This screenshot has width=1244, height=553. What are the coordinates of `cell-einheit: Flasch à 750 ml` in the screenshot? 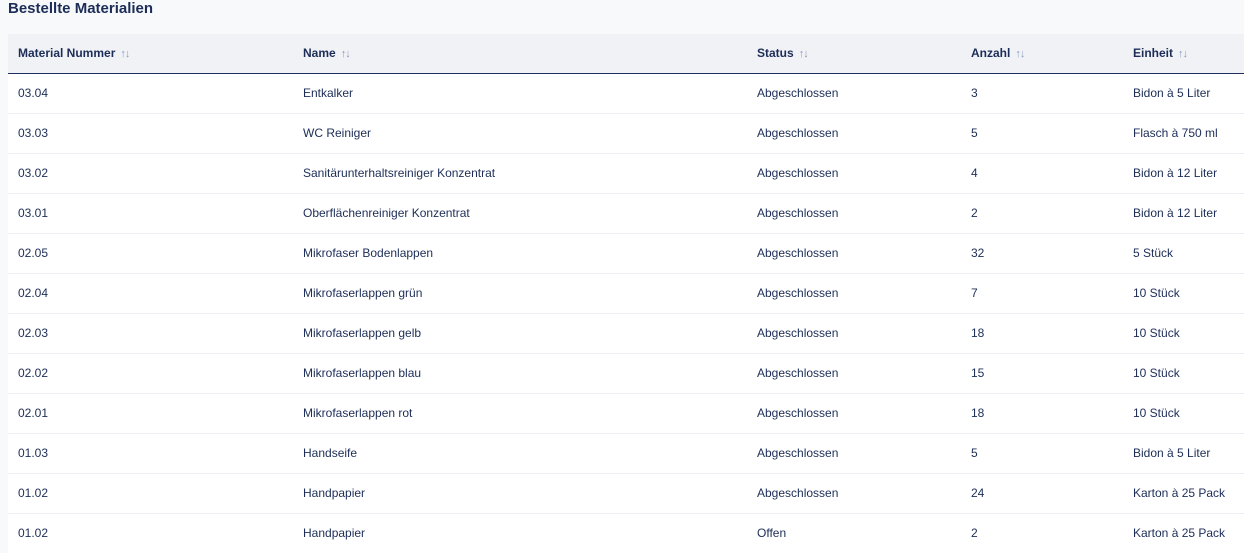 It's located at (1183, 133).